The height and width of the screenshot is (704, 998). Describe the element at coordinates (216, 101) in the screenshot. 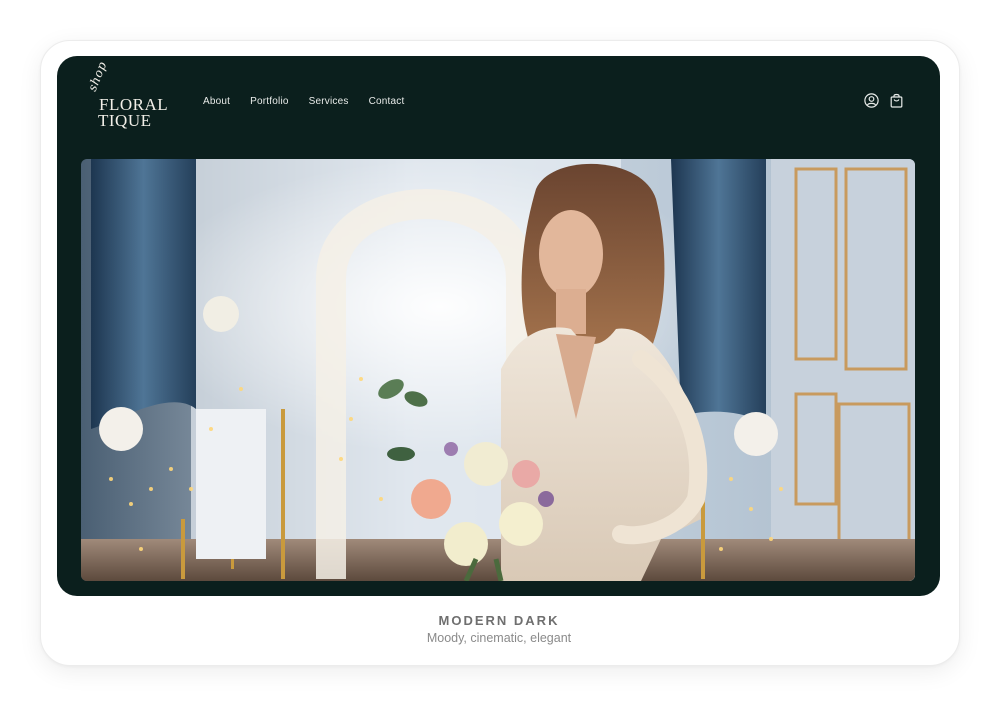

I see `nav-item-about: About` at that location.